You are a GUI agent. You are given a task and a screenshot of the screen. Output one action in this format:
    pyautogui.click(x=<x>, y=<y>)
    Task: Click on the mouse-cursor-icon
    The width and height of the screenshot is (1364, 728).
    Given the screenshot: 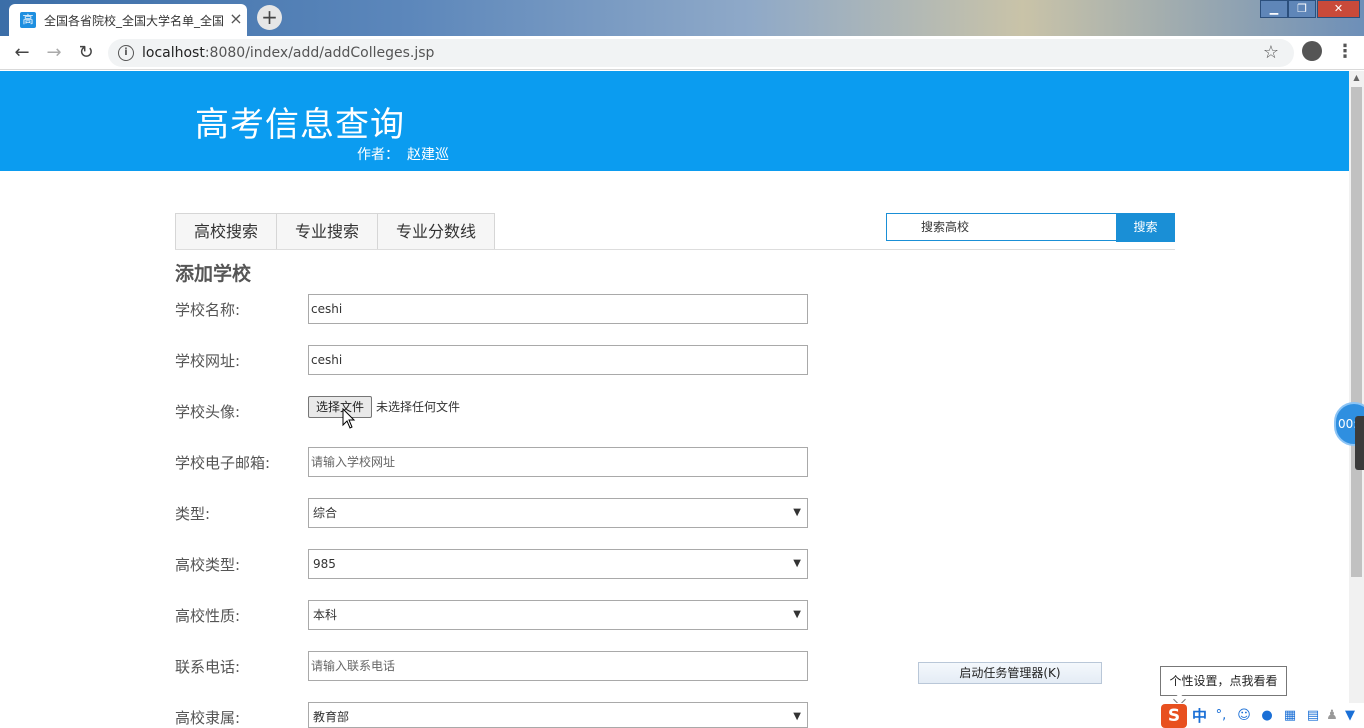 What is the action you would take?
    pyautogui.click(x=349, y=418)
    